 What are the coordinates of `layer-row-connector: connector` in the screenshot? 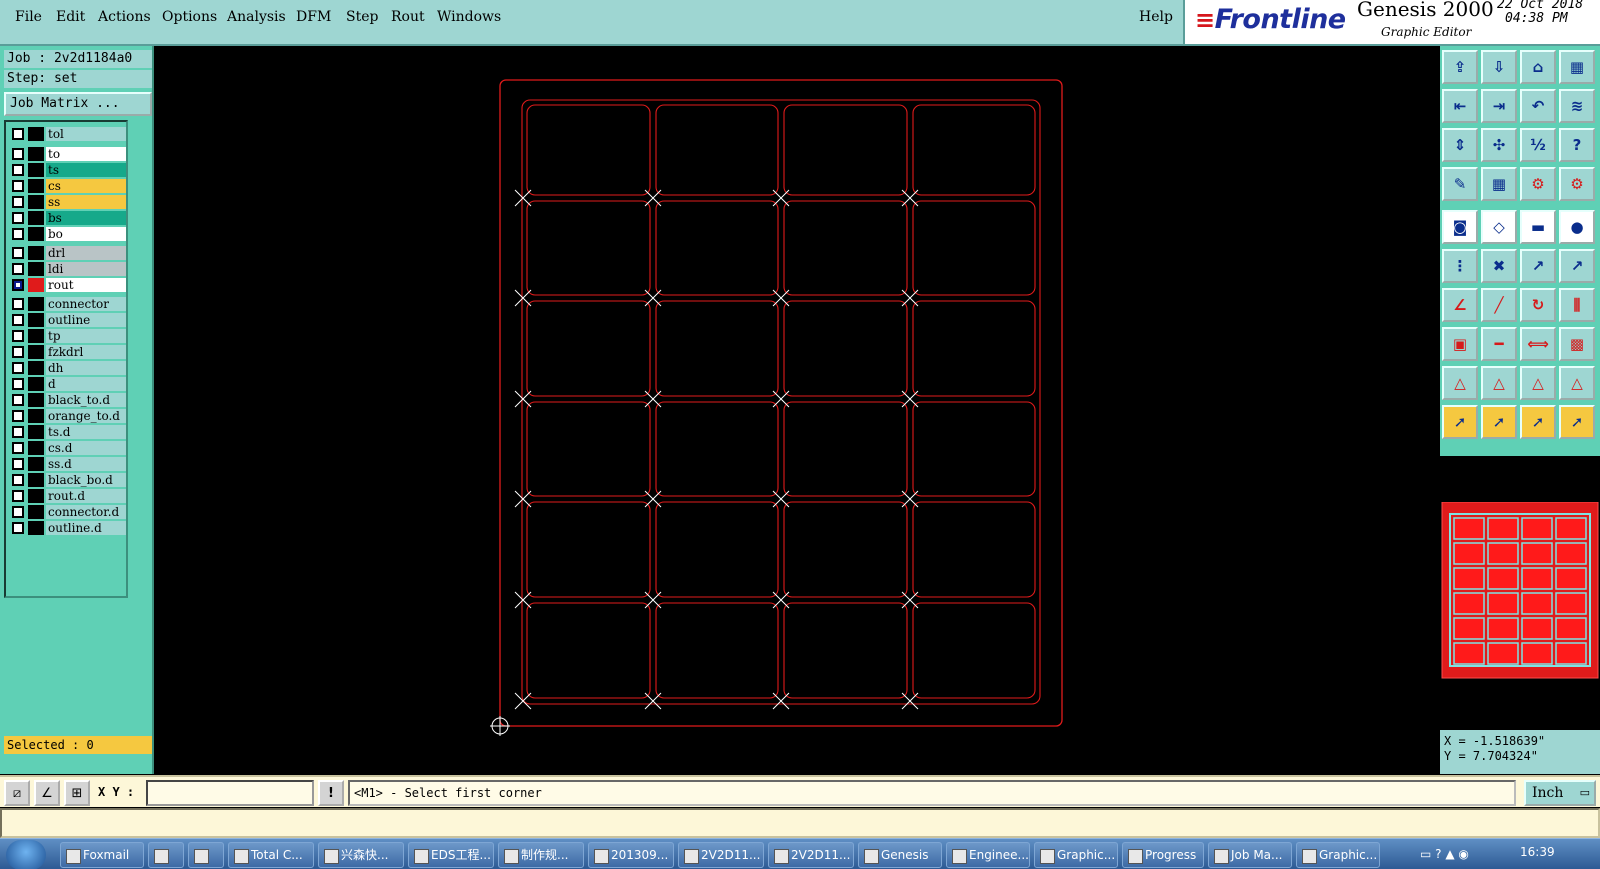 It's located at (68, 304).